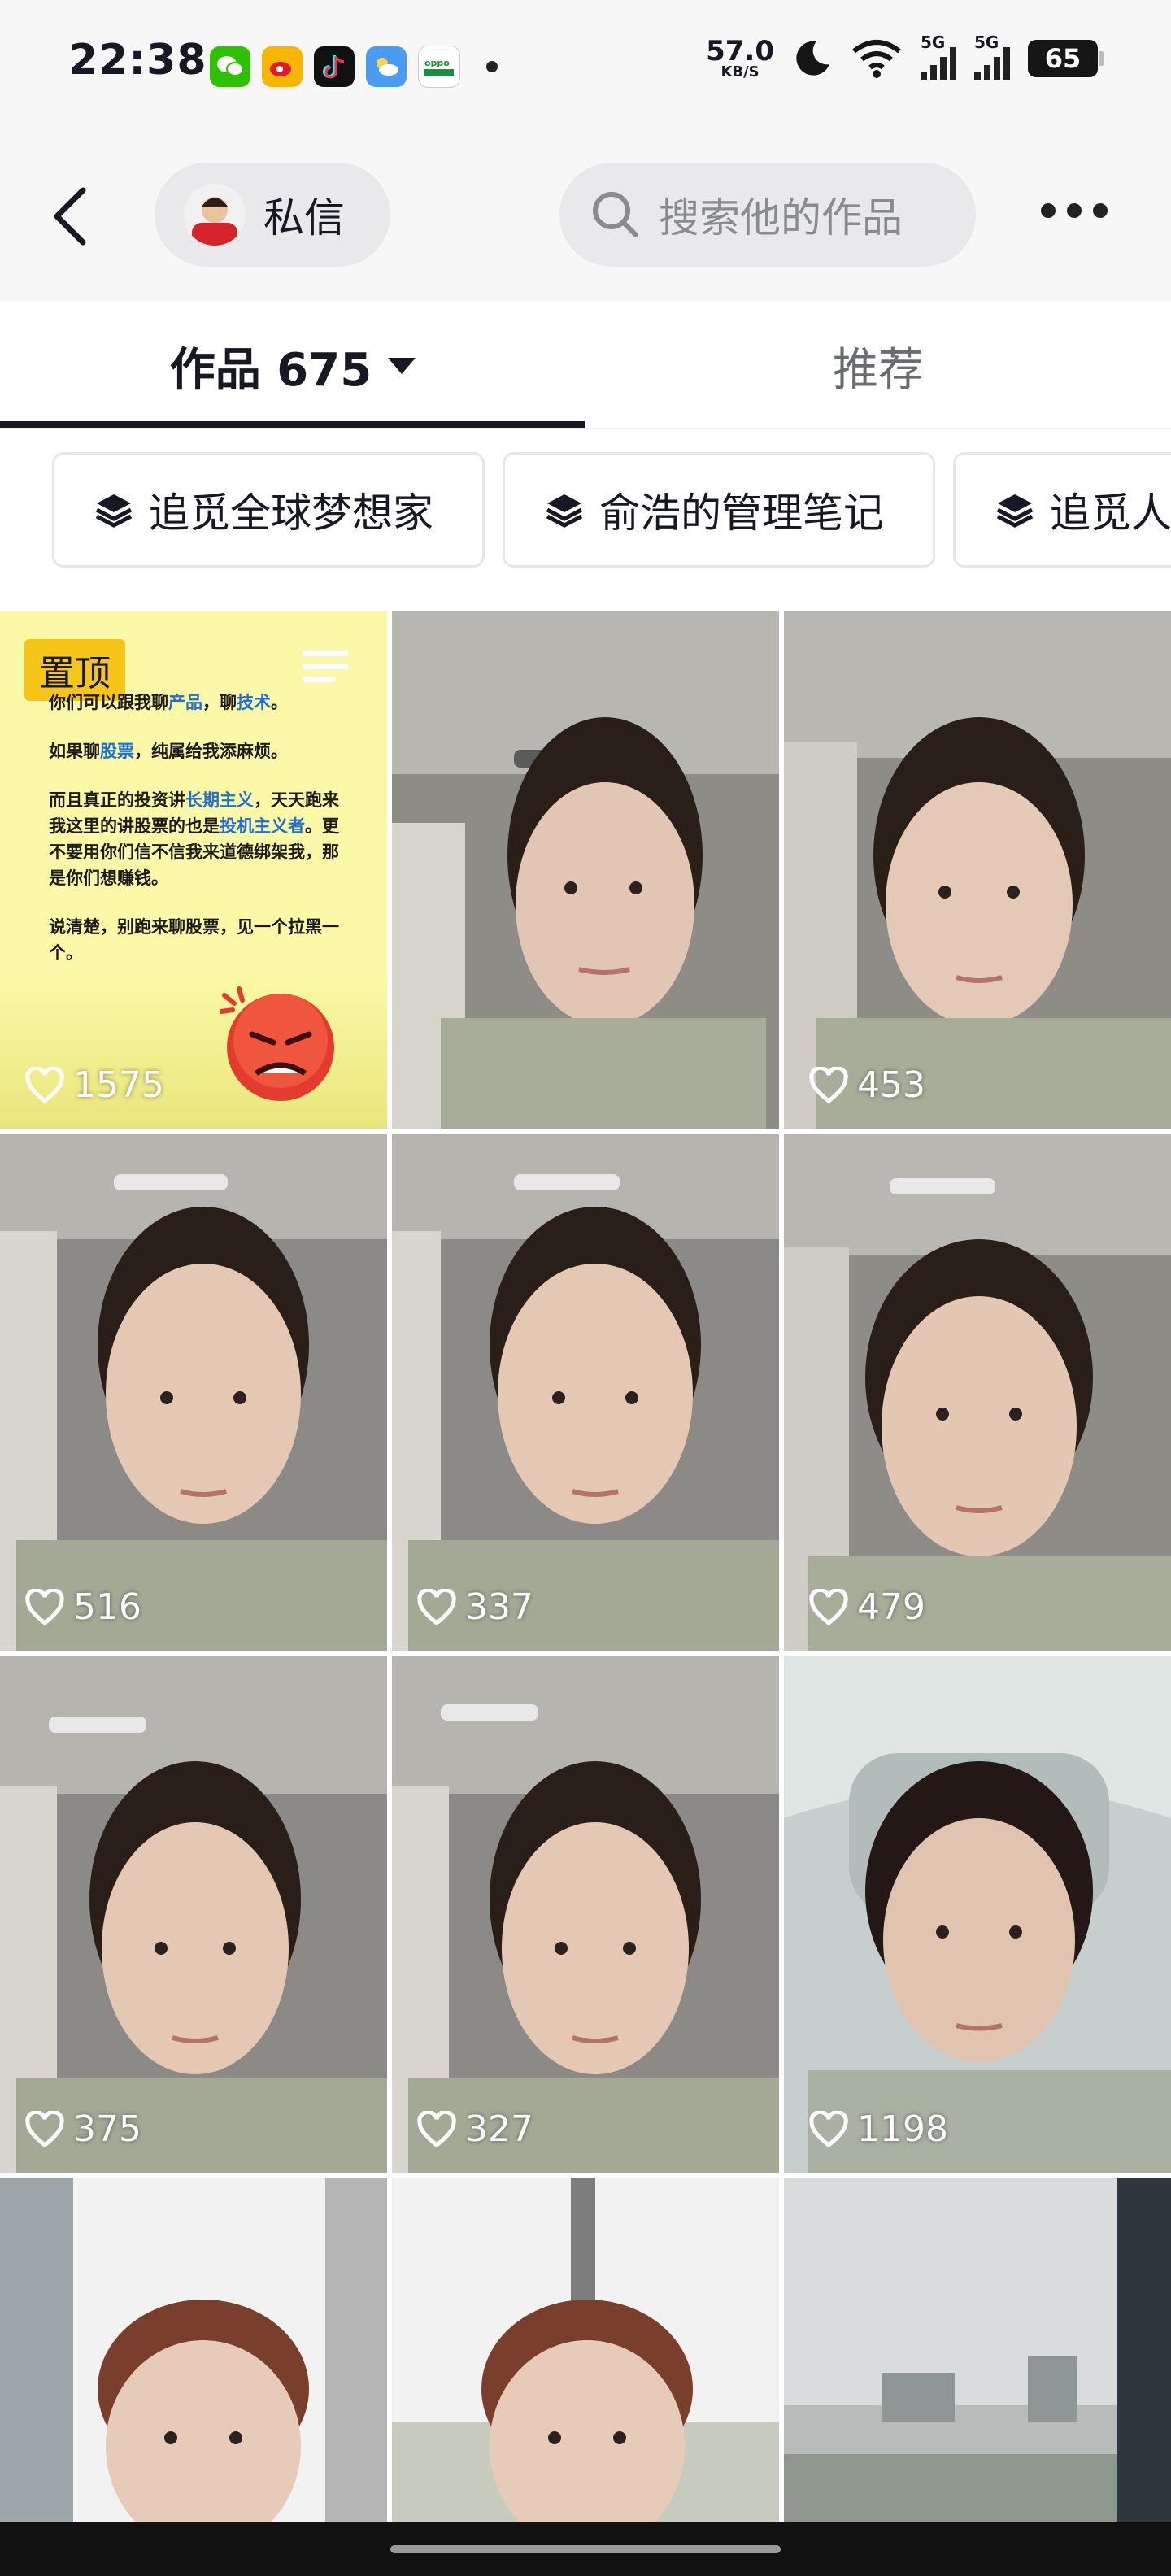 The image size is (1171, 2576). I want to click on video-thumbnail: 337, so click(585, 1393).